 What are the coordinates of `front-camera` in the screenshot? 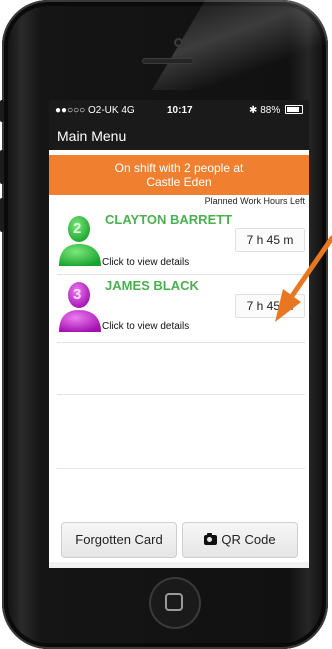 It's located at (178, 42).